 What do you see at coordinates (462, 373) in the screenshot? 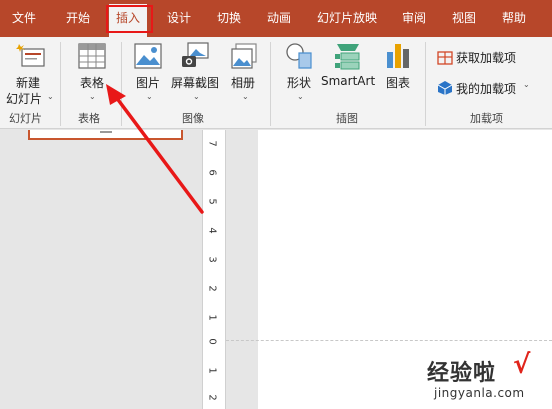
I see `watermark-text: 经验啦` at bounding box center [462, 373].